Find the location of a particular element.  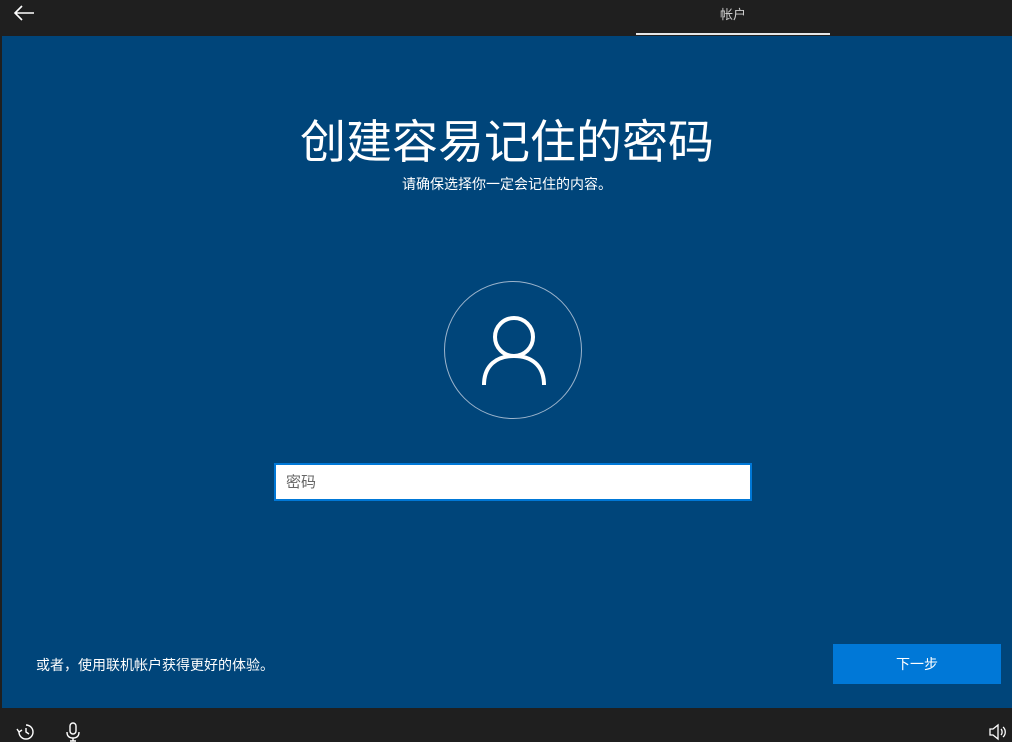

microphone-button is located at coordinates (74, 732).